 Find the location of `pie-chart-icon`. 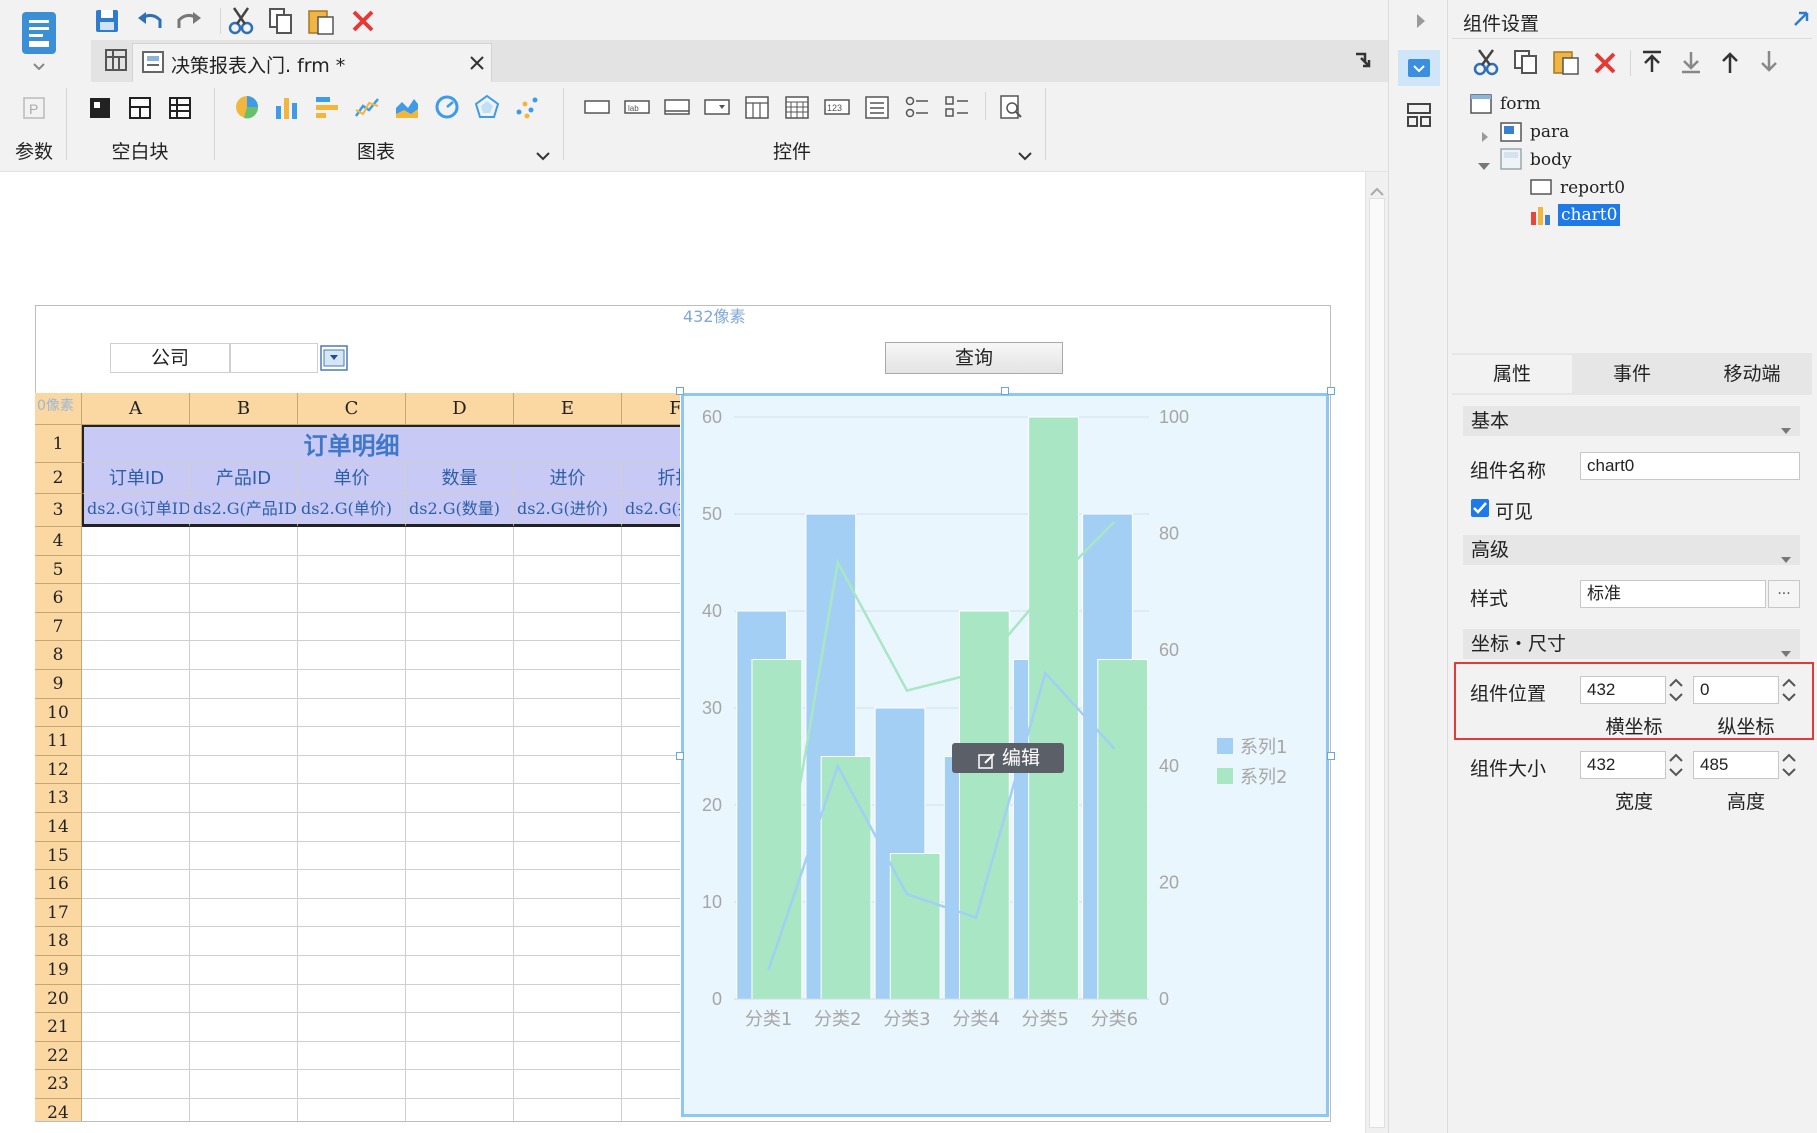

pie-chart-icon is located at coordinates (247, 107).